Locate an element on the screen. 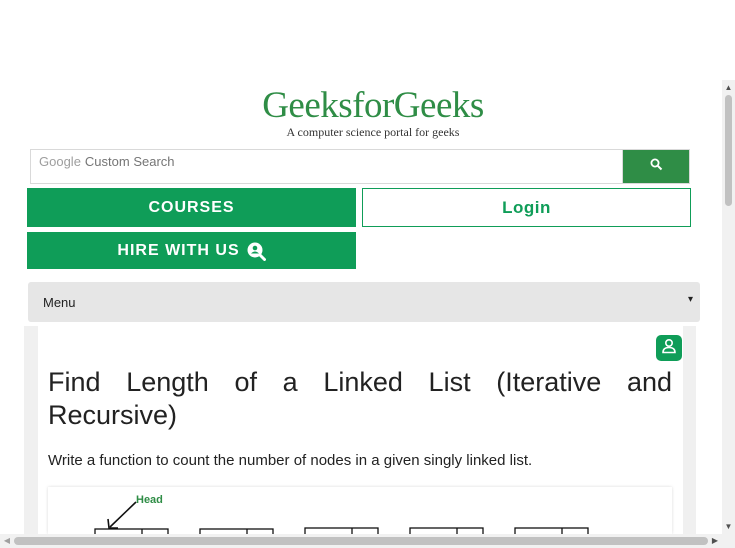  search-bar: Google Custom Search is located at coordinates (360, 166).